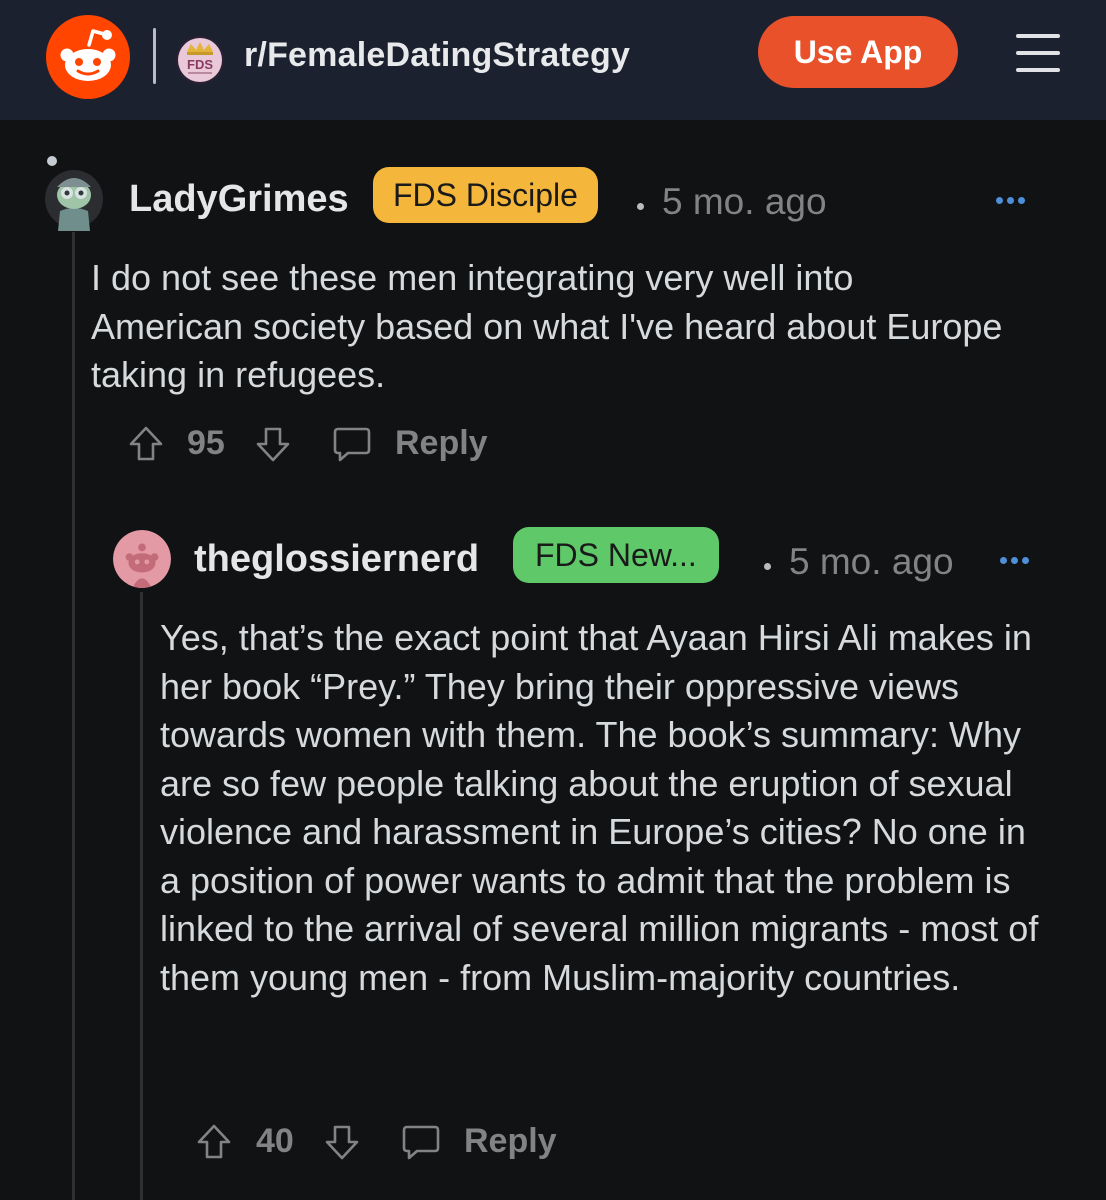  Describe the element at coordinates (328, 445) in the screenshot. I see `comment-actions: 95 Reply` at that location.